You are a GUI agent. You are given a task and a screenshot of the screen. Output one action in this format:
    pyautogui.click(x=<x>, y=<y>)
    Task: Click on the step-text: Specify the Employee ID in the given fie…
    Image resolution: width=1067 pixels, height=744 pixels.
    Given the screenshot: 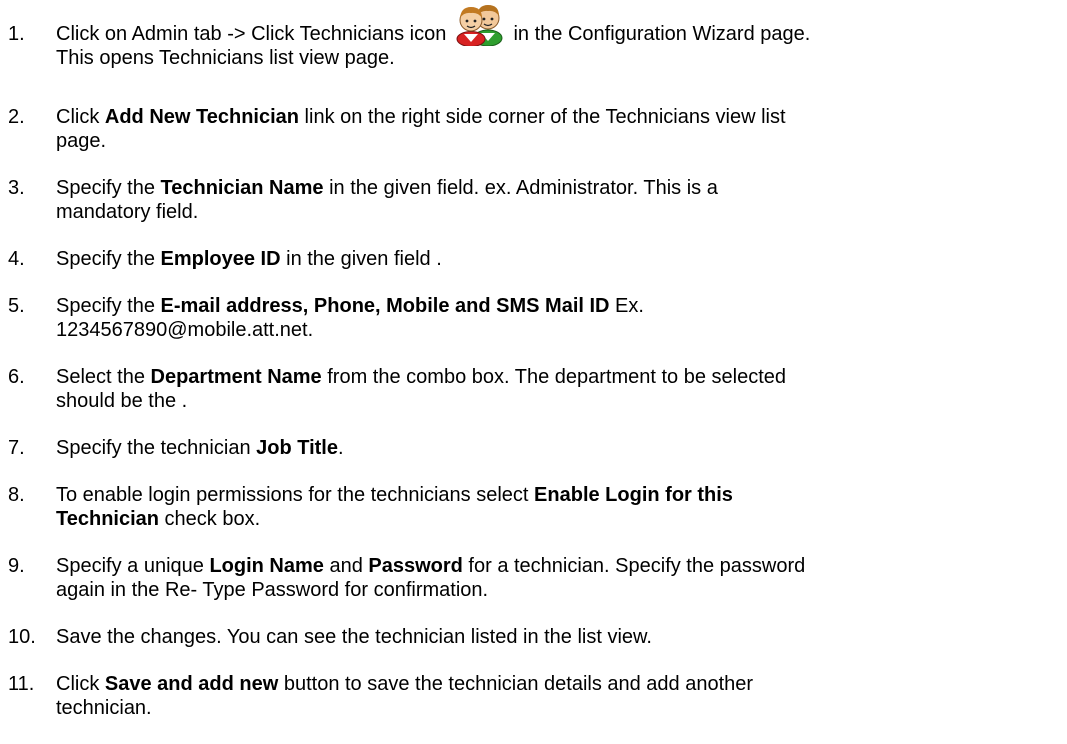 What is the action you would take?
    pyautogui.click(x=249, y=259)
    